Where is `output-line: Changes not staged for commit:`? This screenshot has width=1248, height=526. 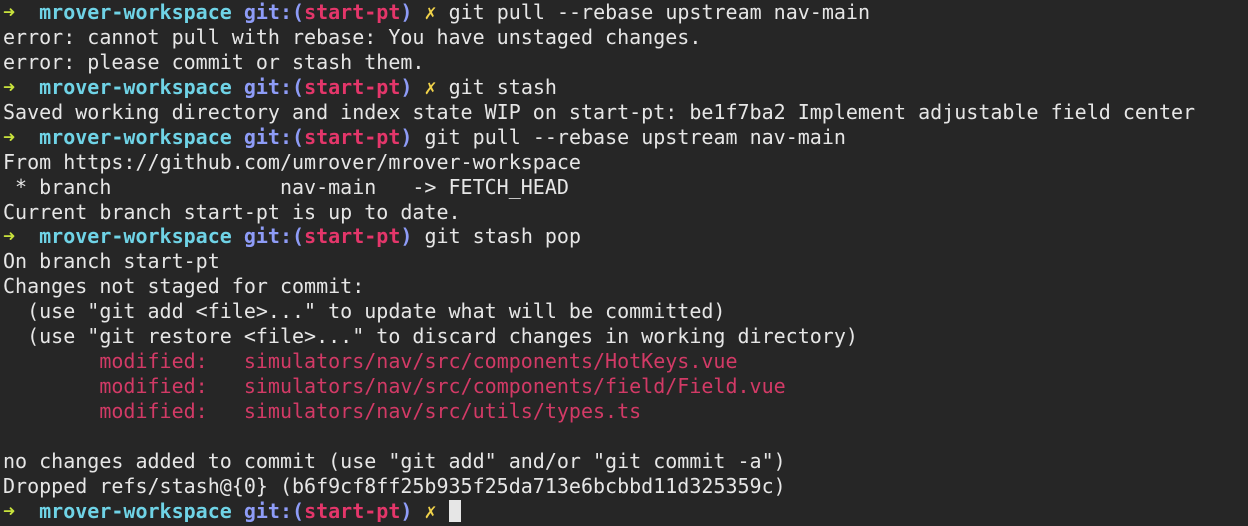
output-line: Changes not staged for commit: is located at coordinates (184, 286).